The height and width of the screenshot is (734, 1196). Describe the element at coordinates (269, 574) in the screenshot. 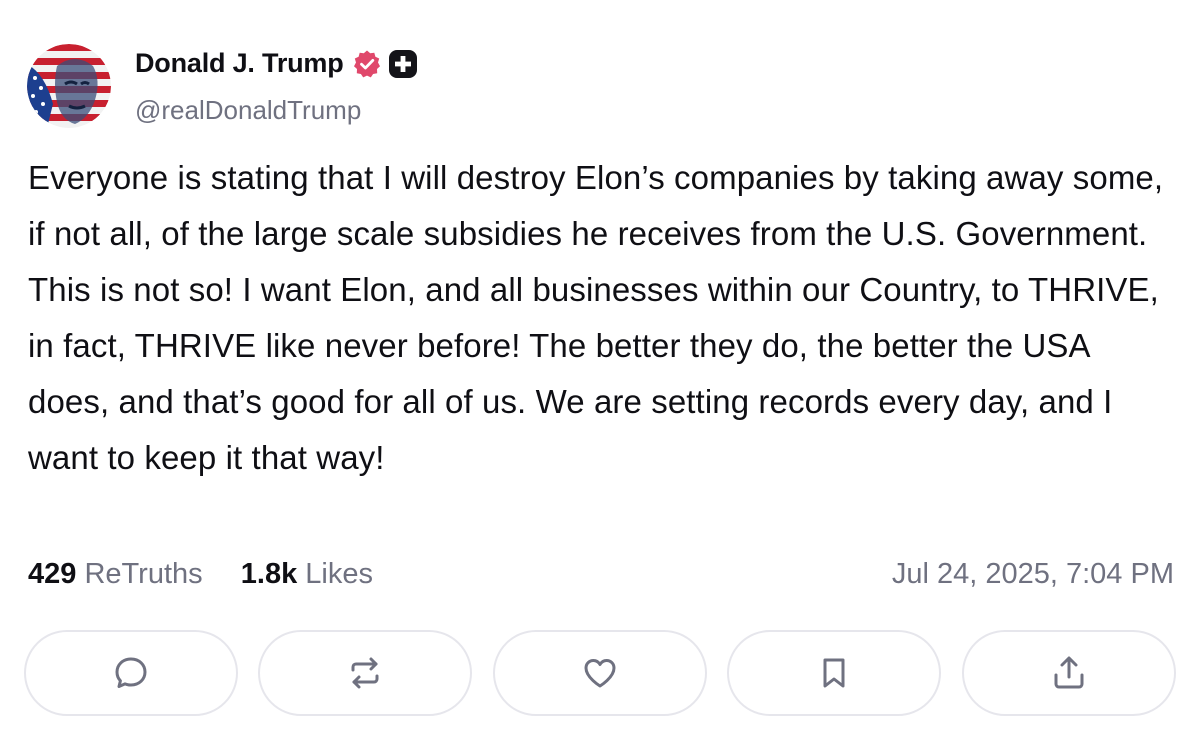

I see `likes-count: 1.8k` at that location.